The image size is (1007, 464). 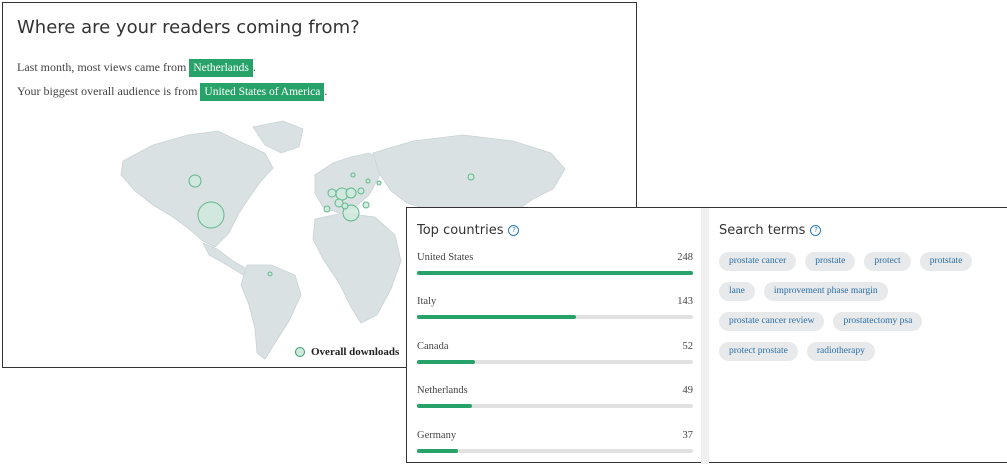 What do you see at coordinates (366, 205) in the screenshot?
I see `bubble-greece` at bounding box center [366, 205].